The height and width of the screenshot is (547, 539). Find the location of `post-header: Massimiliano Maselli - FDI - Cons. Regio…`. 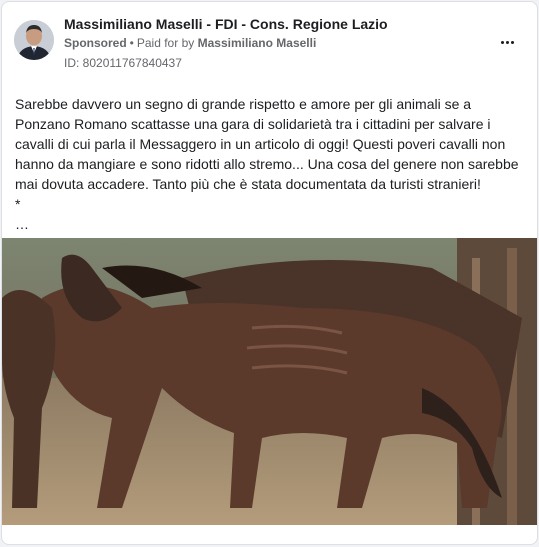

post-header: Massimiliano Maselli - FDI - Cons. Regio… is located at coordinates (269, 42).